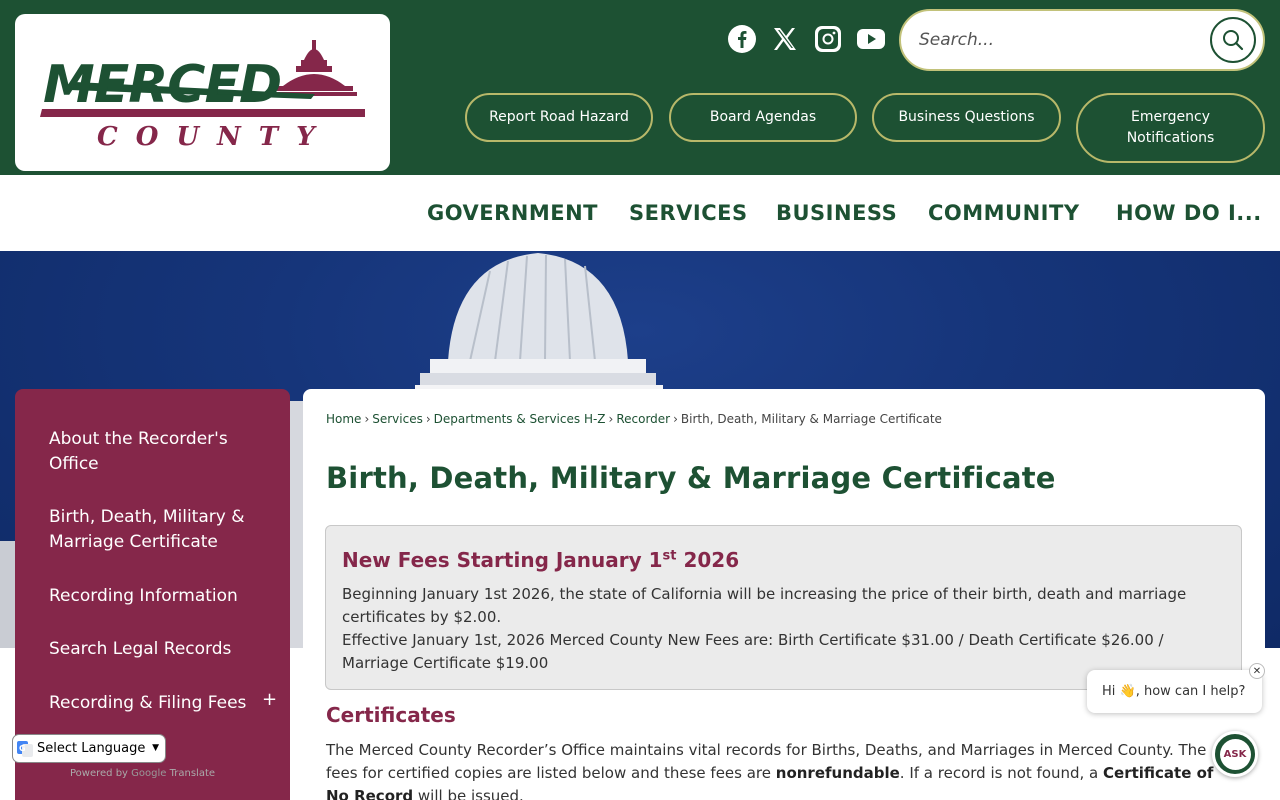  I want to click on breadcrumb-departments: Departments & Services H-Z, so click(520, 419).